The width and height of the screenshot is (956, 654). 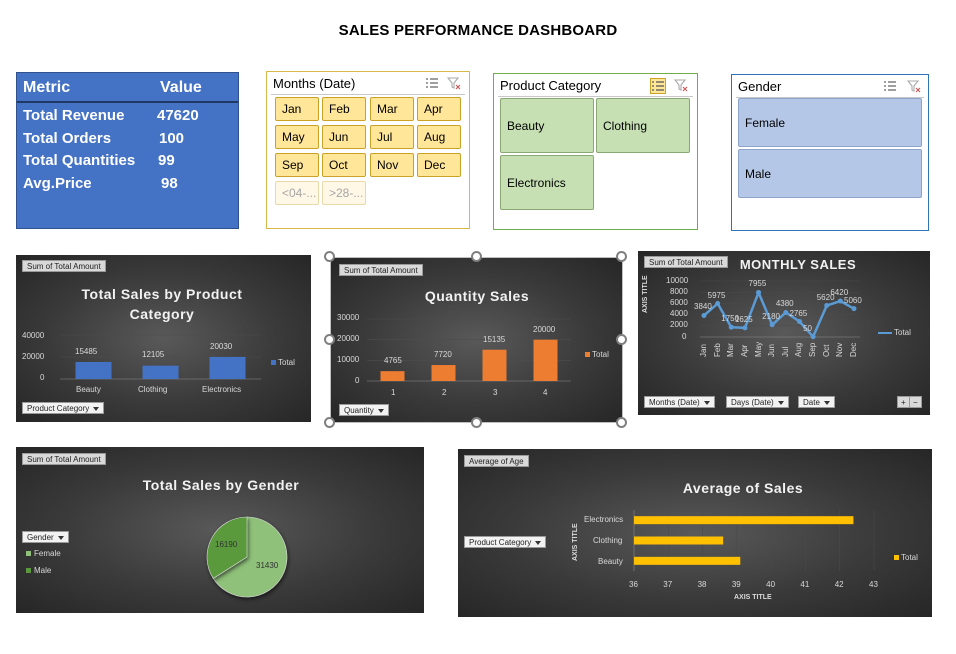 What do you see at coordinates (297, 165) in the screenshot?
I see `month-button-sep: Sep` at bounding box center [297, 165].